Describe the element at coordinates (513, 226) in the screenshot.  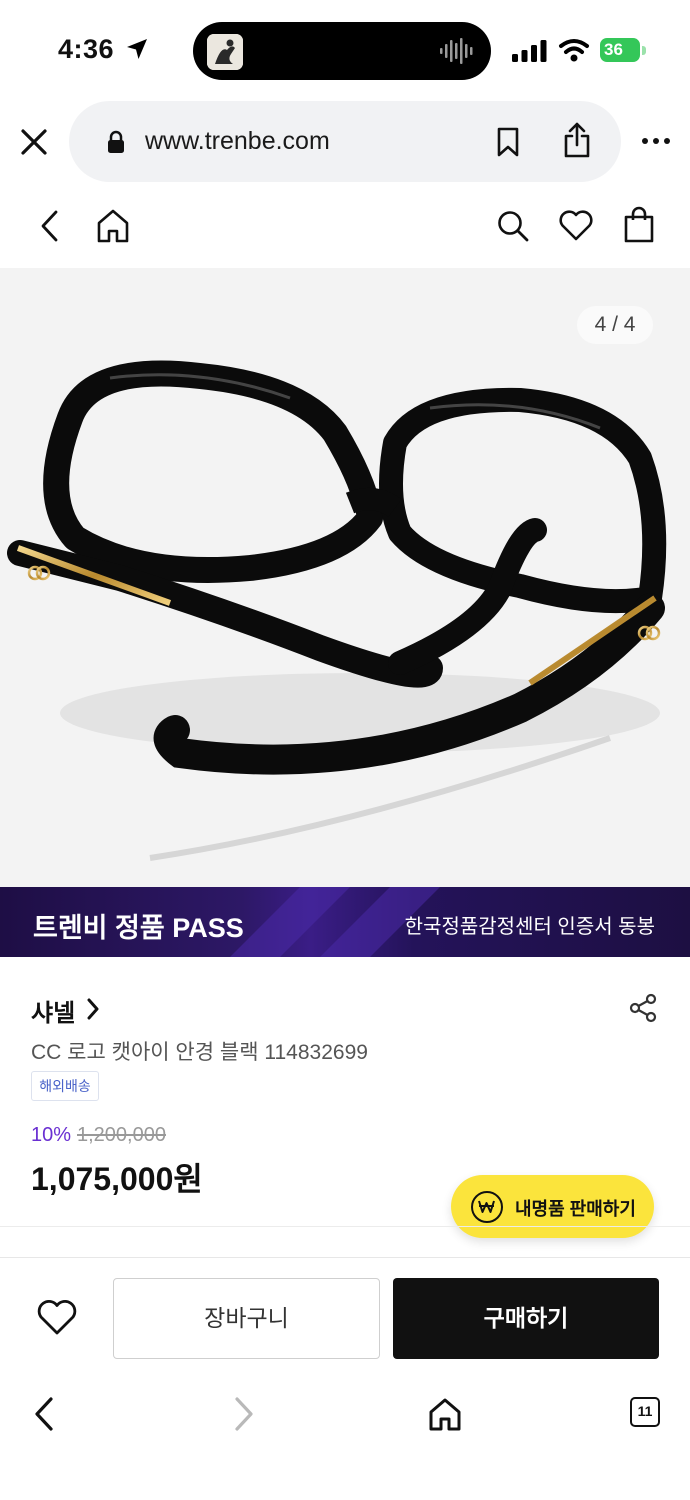
I see `search-icon` at that location.